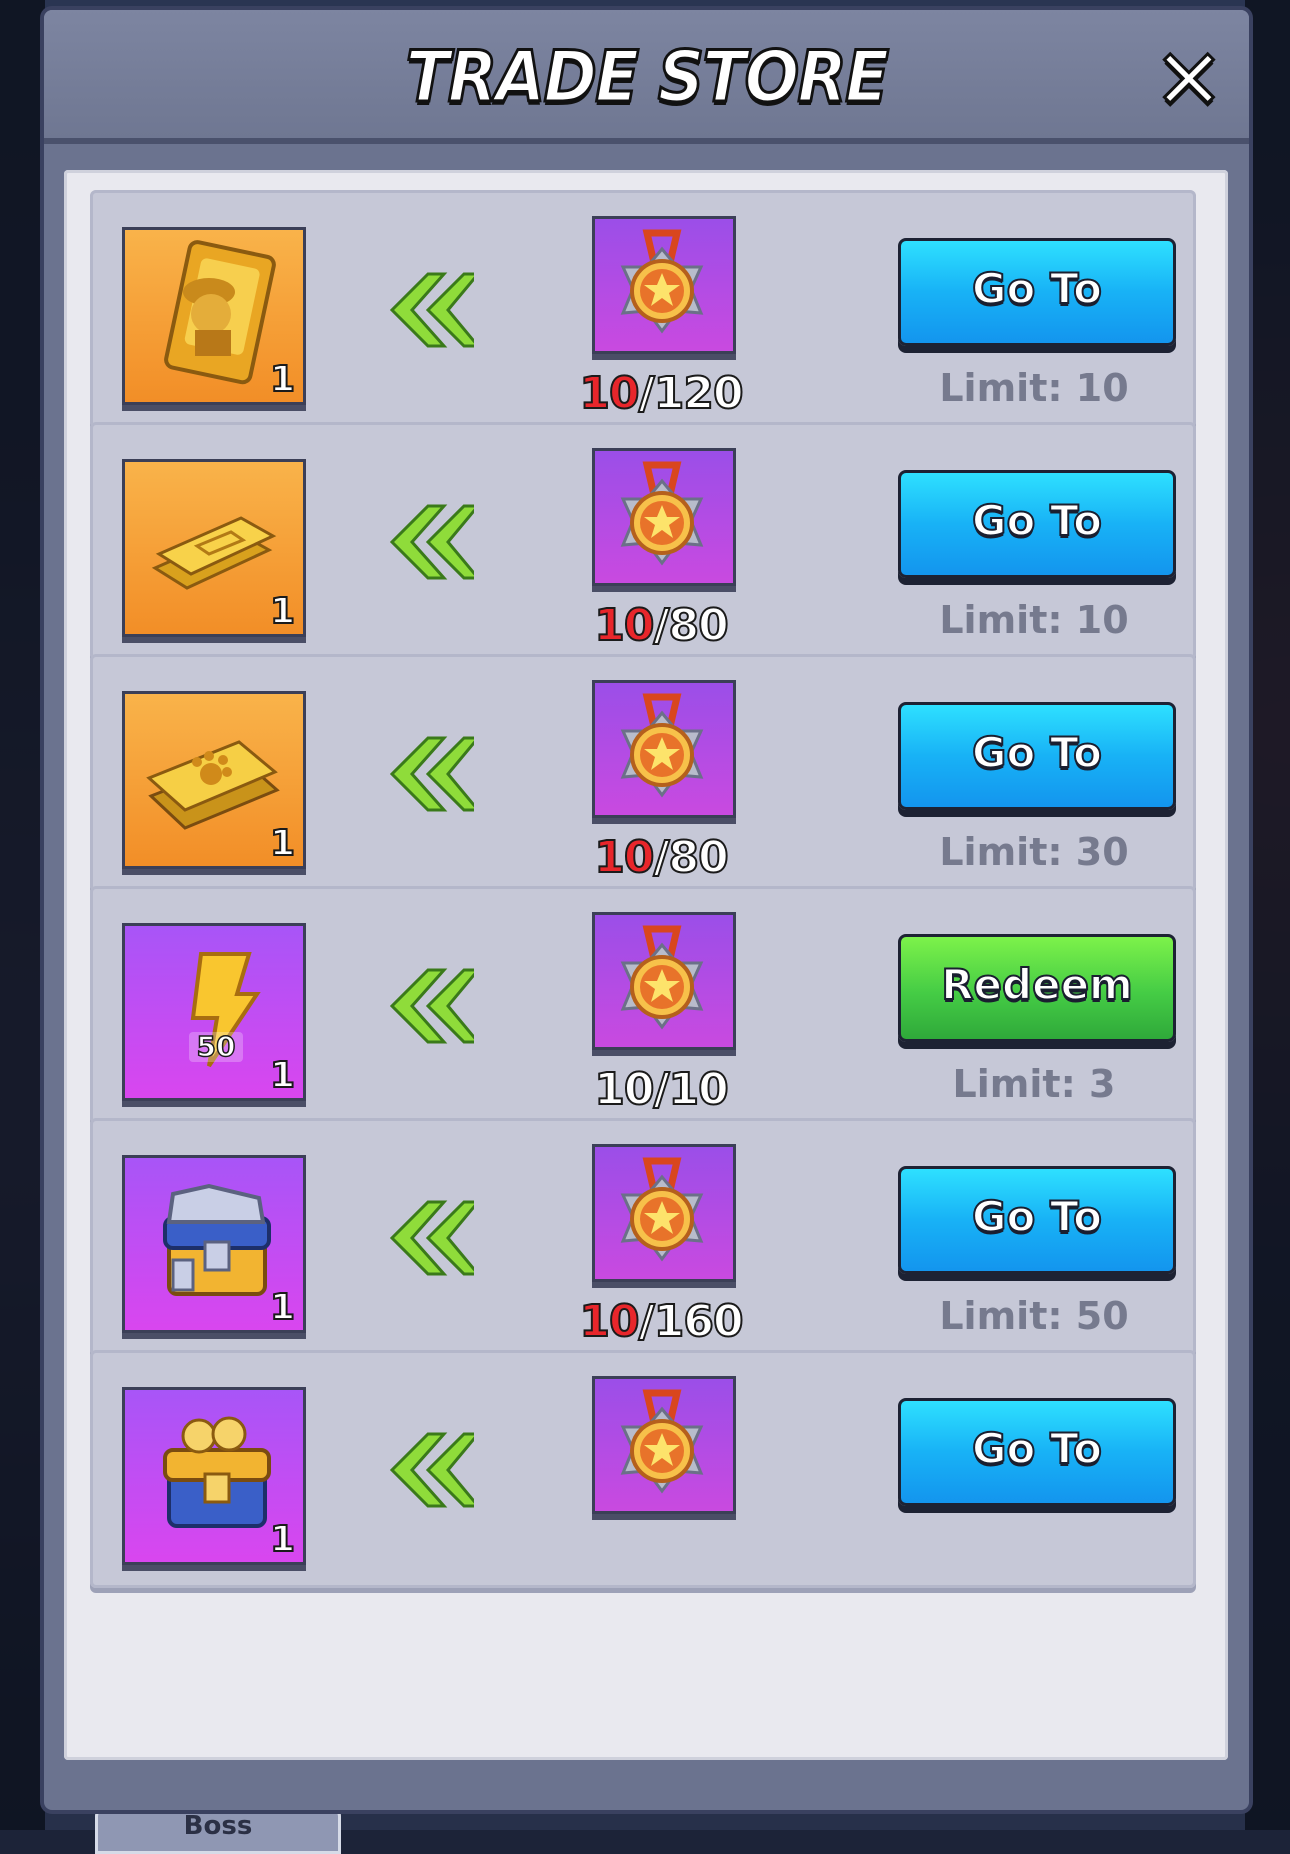 The image size is (1290, 1854). I want to click on close-icon: ✕, so click(1189, 80).